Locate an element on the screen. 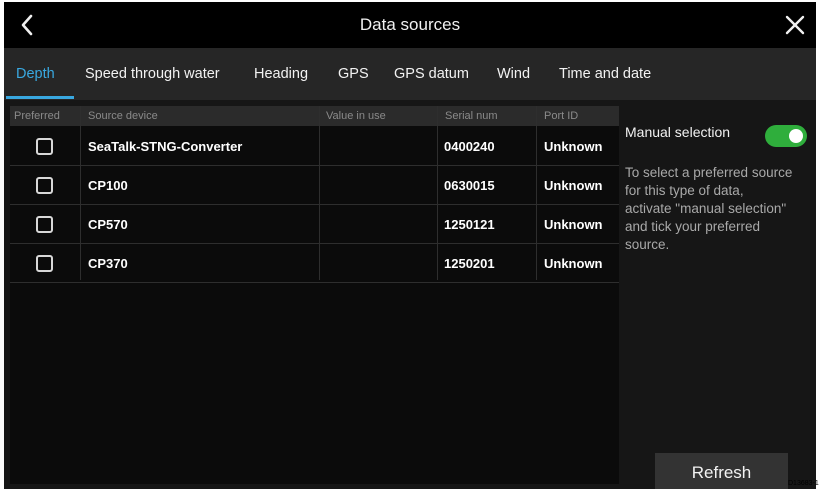 Image resolution: width=819 pixels, height=492 pixels. column-header-serial-num: Serial num is located at coordinates (471, 116).